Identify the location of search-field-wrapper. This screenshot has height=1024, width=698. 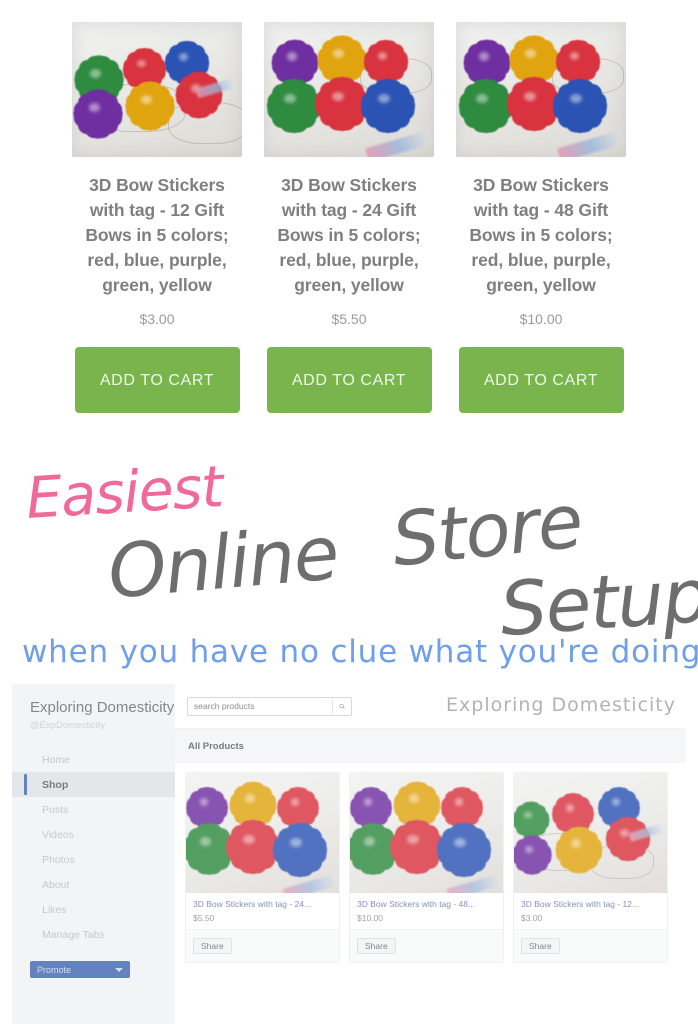
(269, 706).